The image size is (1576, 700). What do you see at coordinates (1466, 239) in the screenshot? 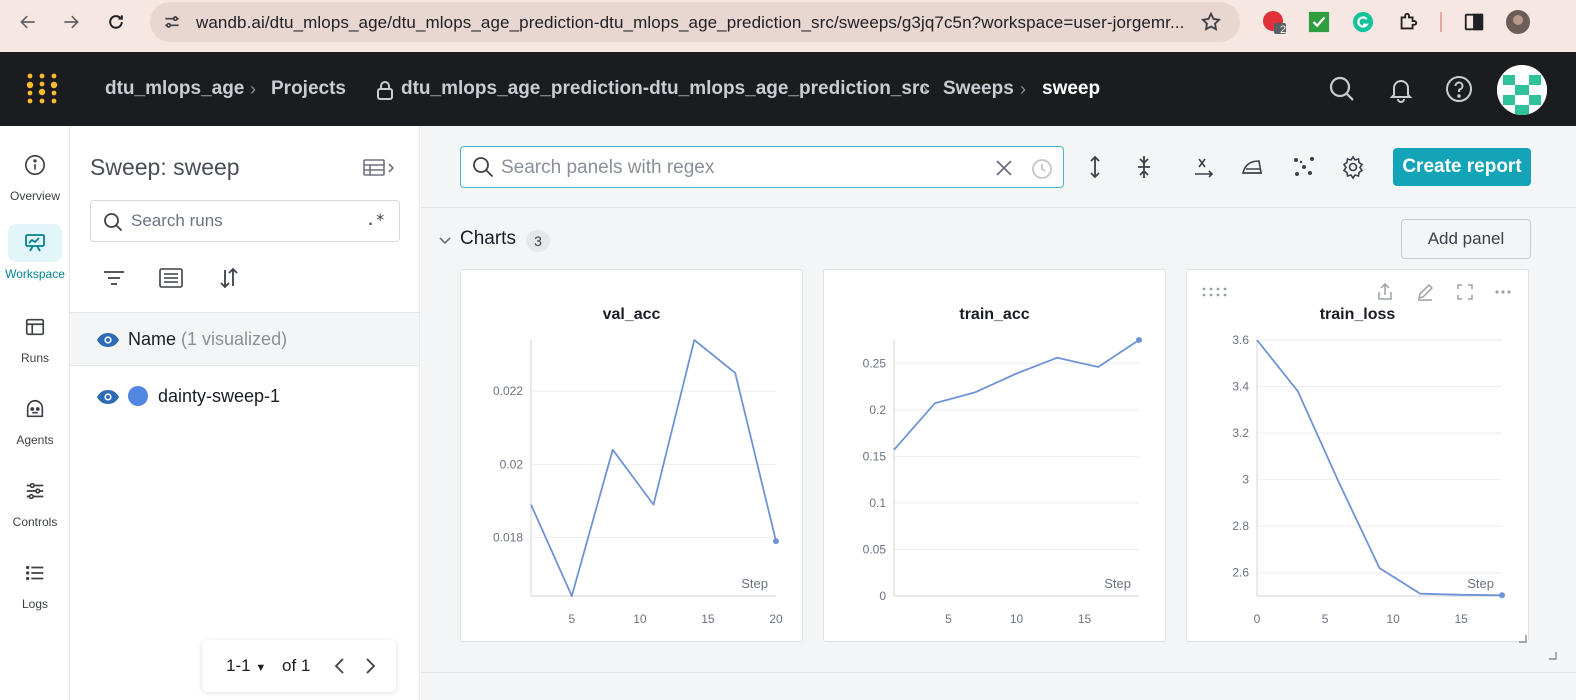
I see `add-panel-button: Add panel` at bounding box center [1466, 239].